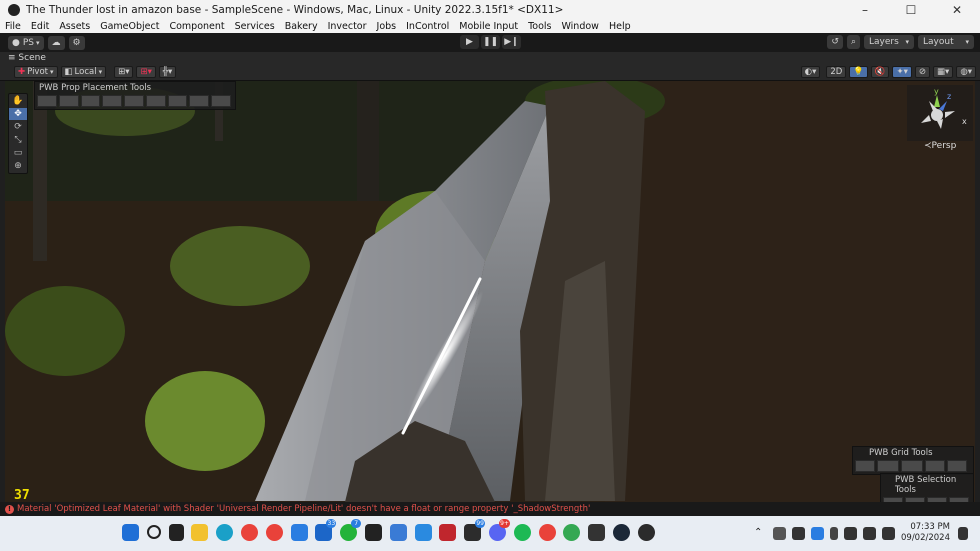 The image size is (980, 551). Describe the element at coordinates (448, 532) in the screenshot. I see `game-icon` at that location.